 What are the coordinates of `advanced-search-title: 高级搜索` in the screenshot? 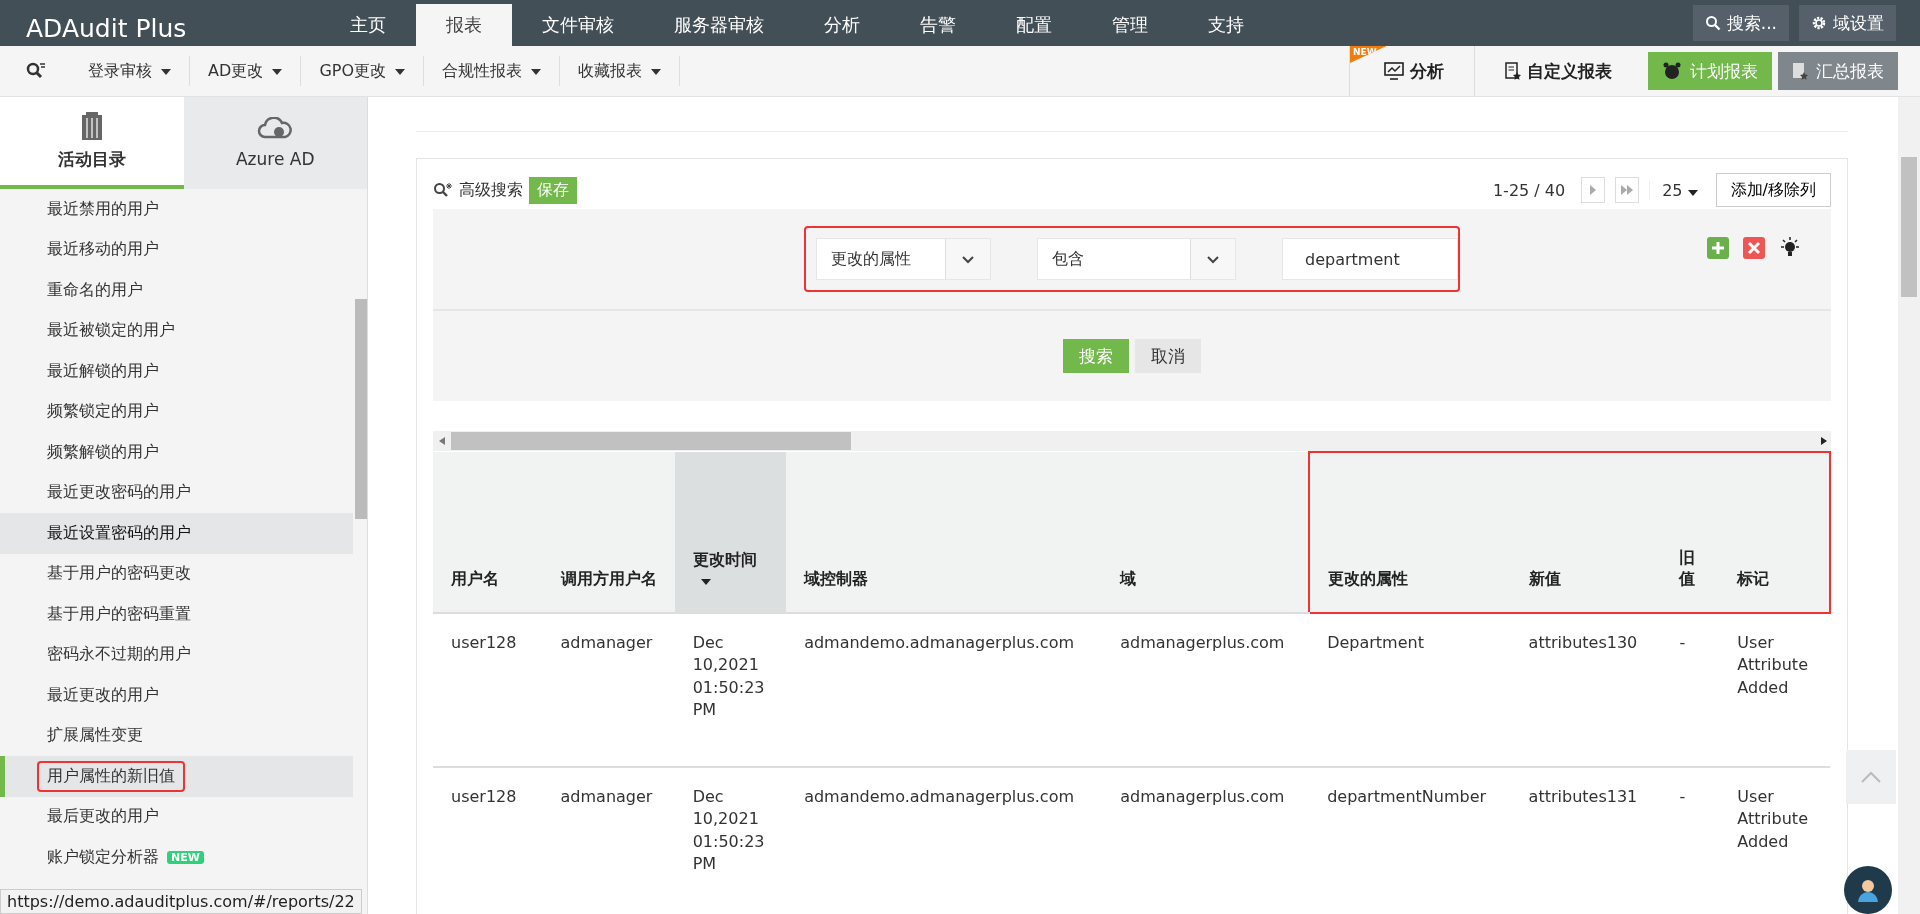 It's located at (491, 190).